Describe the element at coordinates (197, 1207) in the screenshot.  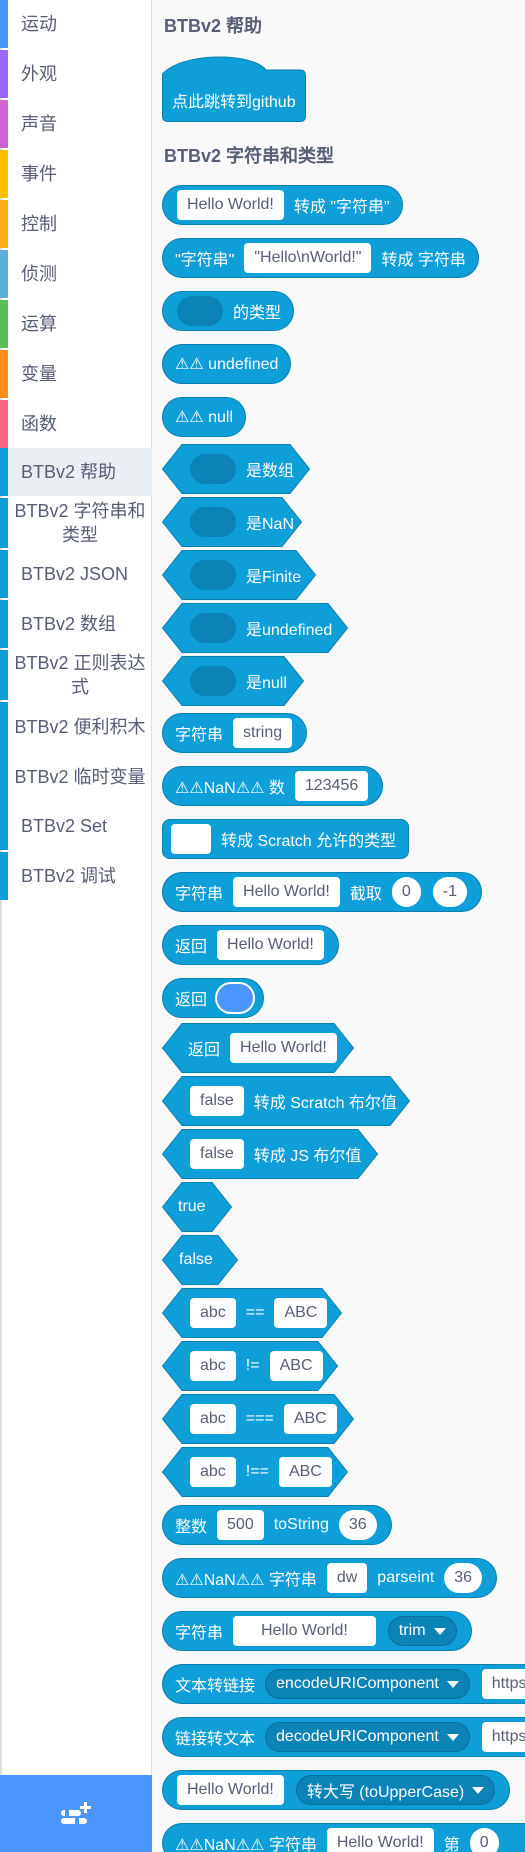
I see `block-true: true` at that location.